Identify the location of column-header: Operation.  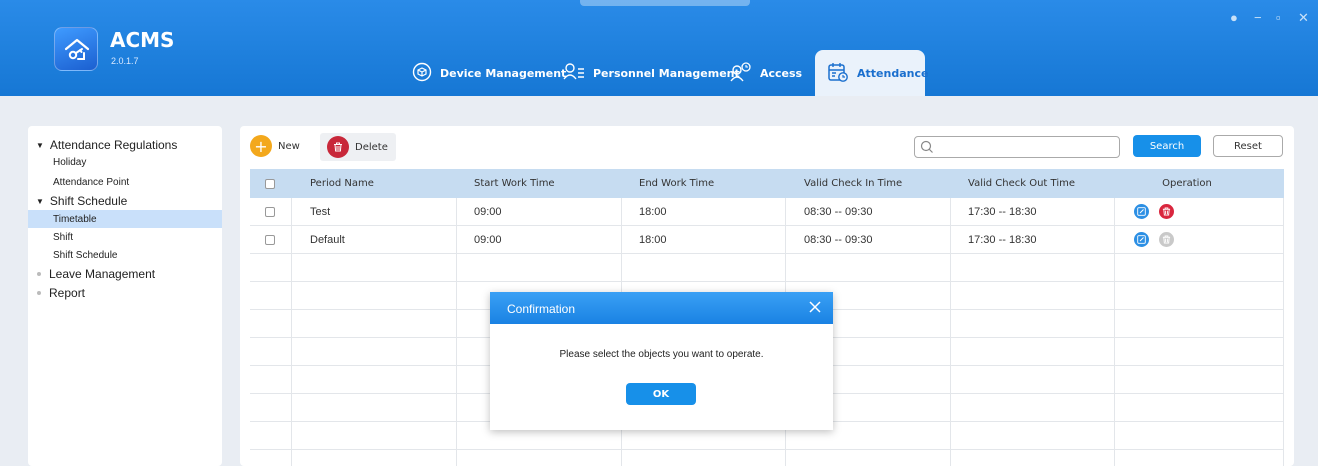
(1187, 183).